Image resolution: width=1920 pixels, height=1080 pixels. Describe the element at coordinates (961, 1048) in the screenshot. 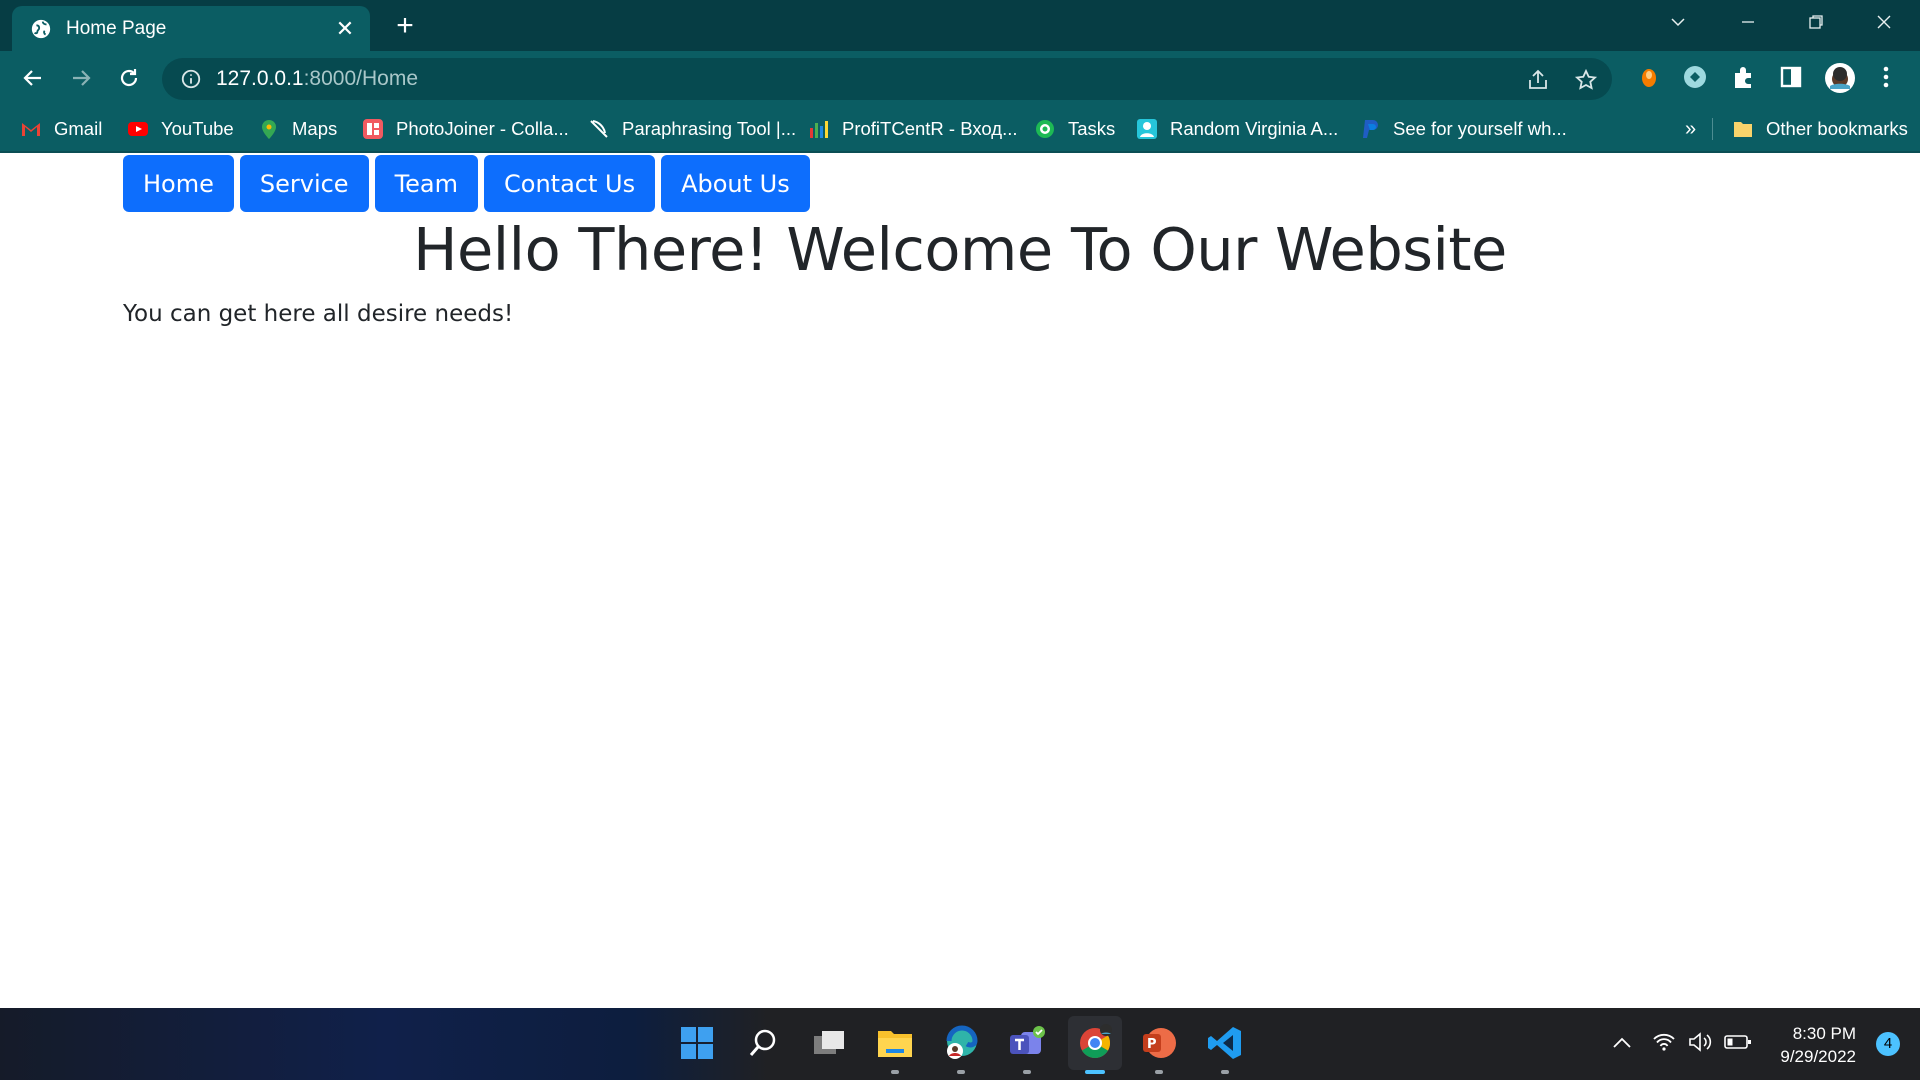

I see `edge-profile-icon` at that location.